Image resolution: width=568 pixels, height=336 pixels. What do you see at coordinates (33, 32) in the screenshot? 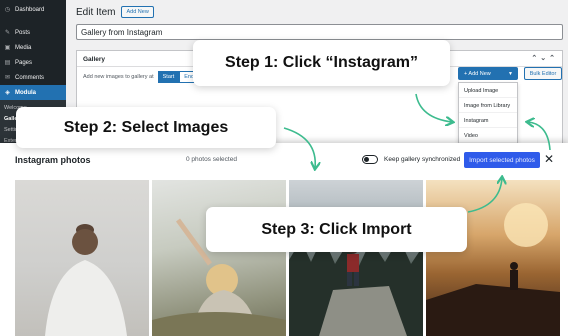
I see `sidebar-item-posts: ✎ Posts` at bounding box center [33, 32].